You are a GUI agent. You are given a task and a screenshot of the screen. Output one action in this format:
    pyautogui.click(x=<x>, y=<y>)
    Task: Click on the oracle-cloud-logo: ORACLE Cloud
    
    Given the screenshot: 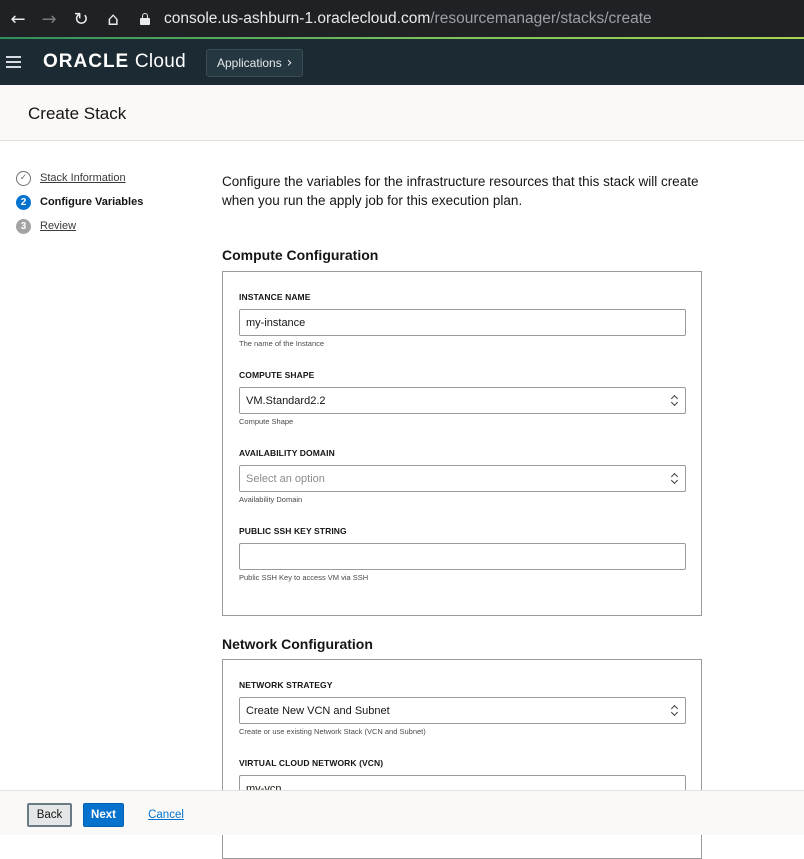 What is the action you would take?
    pyautogui.click(x=114, y=62)
    